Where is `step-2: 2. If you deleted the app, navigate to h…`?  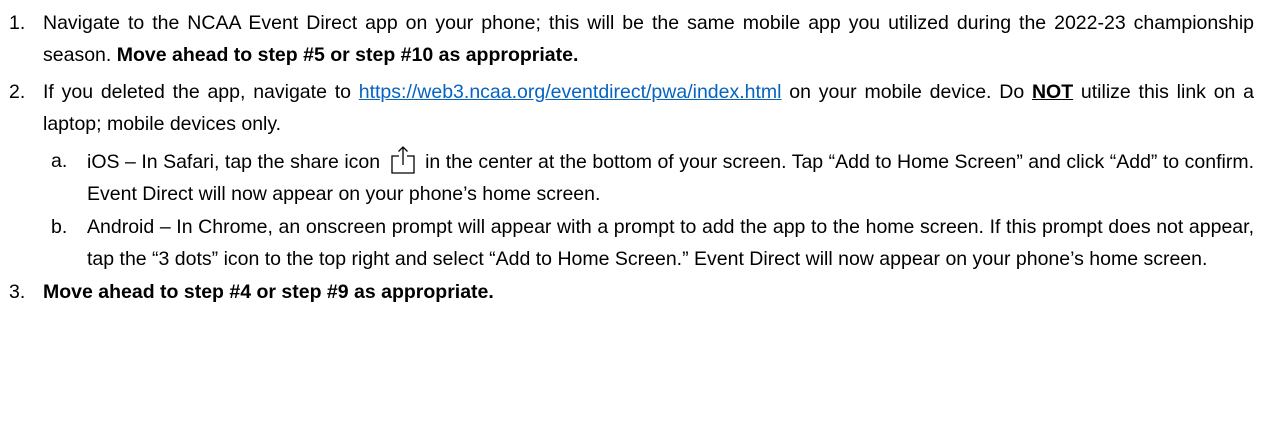
step-2: 2. If you deleted the app, navigate to h… is located at coordinates (627, 108).